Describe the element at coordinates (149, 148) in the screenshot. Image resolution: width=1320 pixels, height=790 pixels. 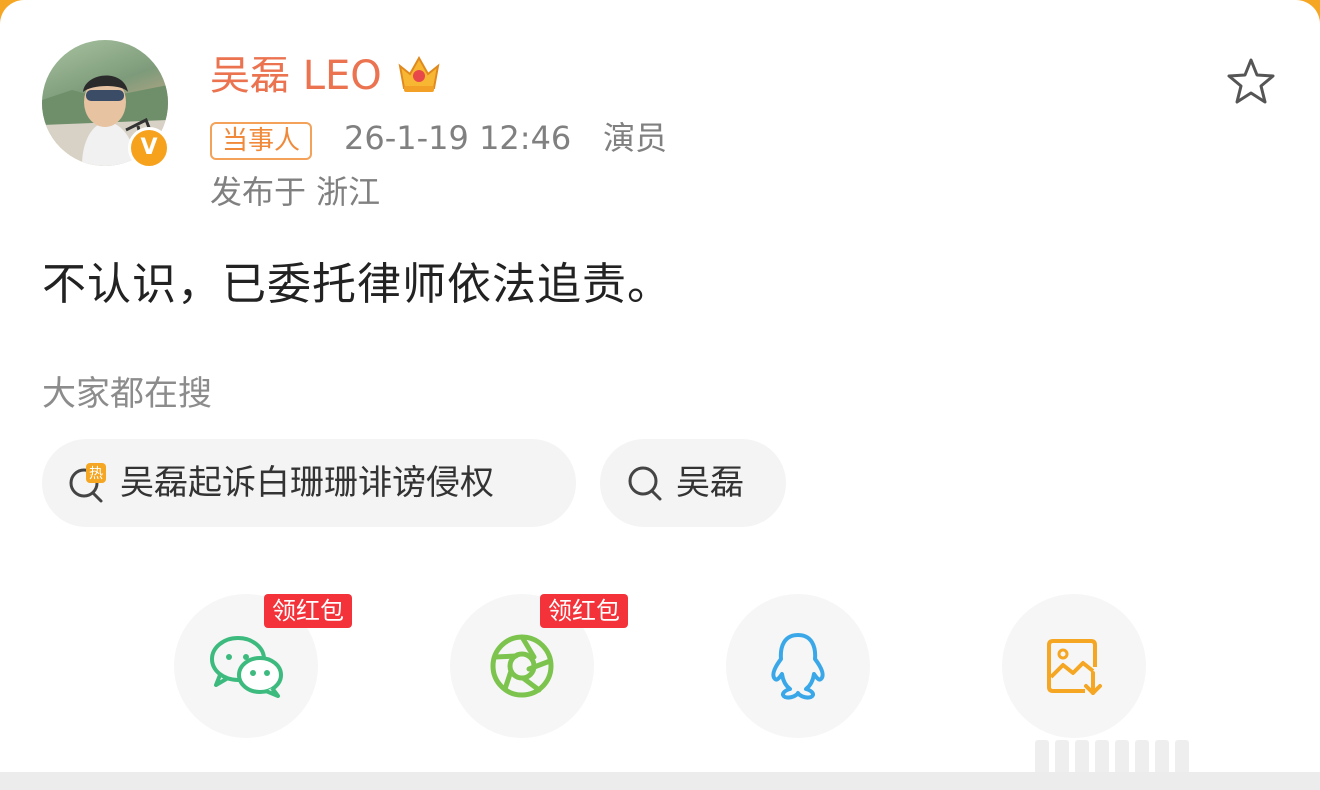
I see `verified-v-icon: V` at that location.